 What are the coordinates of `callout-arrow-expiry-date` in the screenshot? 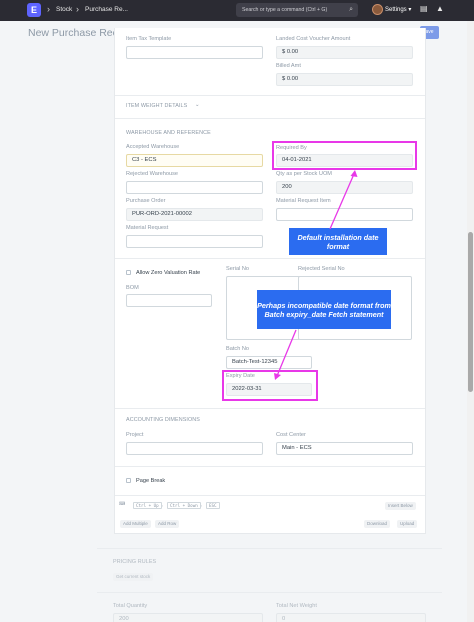 It's located at (286, 353).